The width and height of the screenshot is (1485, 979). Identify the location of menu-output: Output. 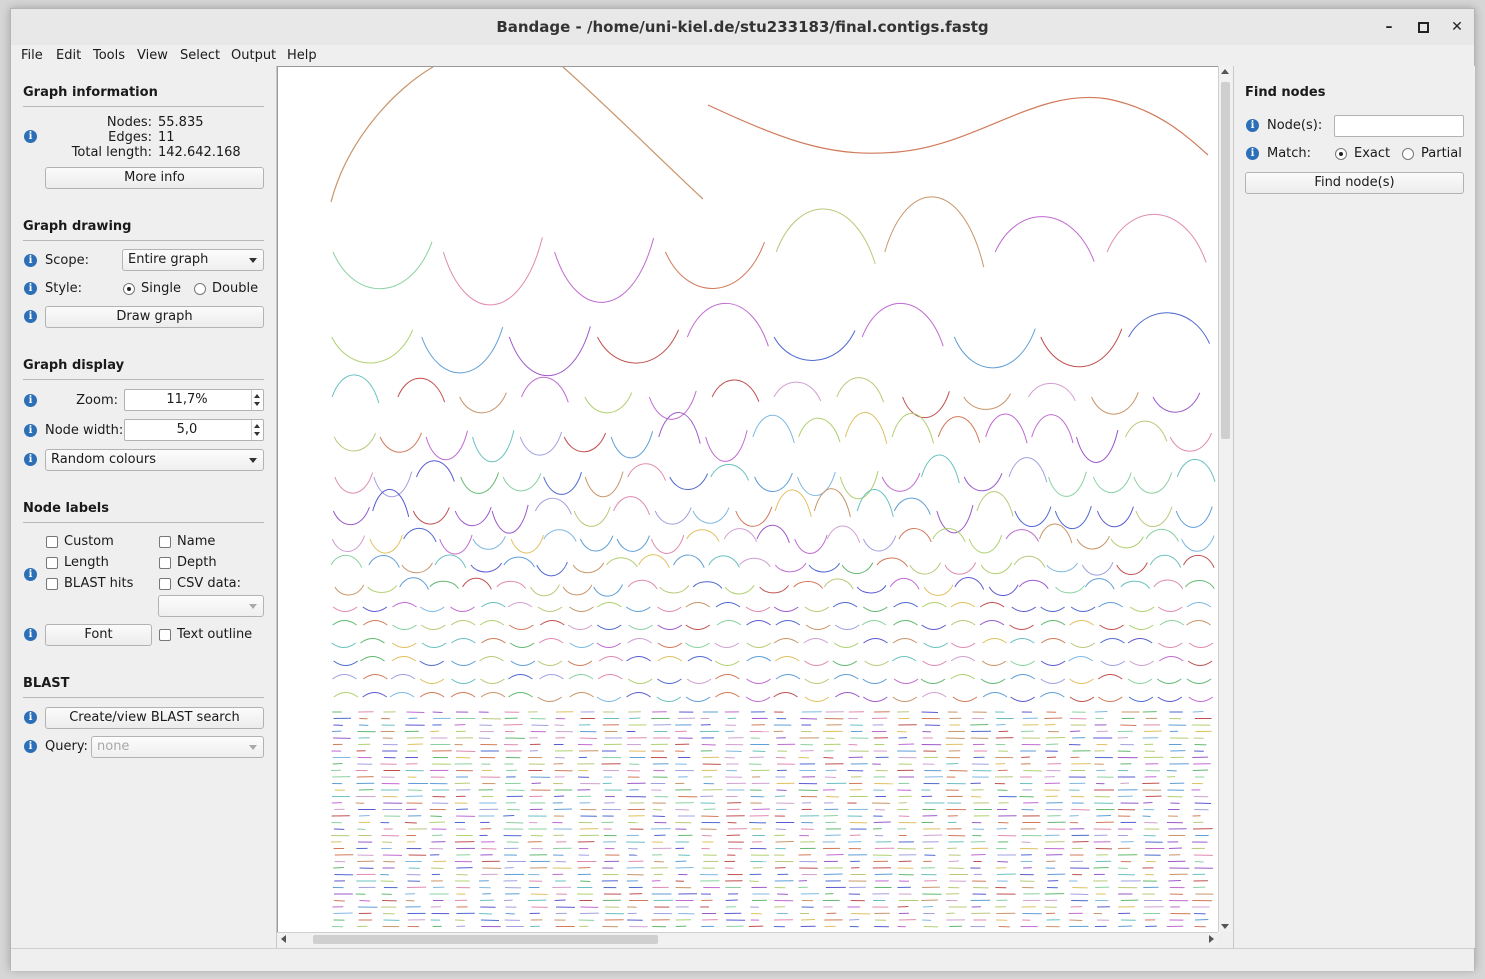
(253, 55).